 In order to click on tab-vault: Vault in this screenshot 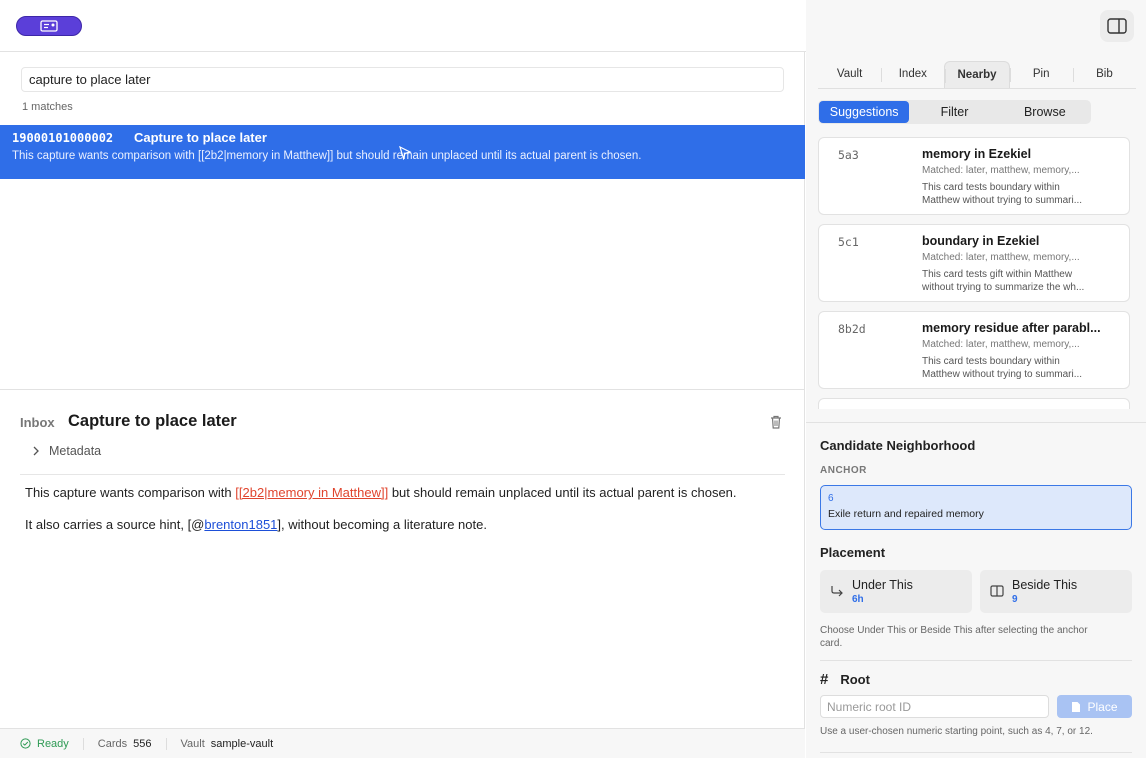, I will do `click(849, 74)`.